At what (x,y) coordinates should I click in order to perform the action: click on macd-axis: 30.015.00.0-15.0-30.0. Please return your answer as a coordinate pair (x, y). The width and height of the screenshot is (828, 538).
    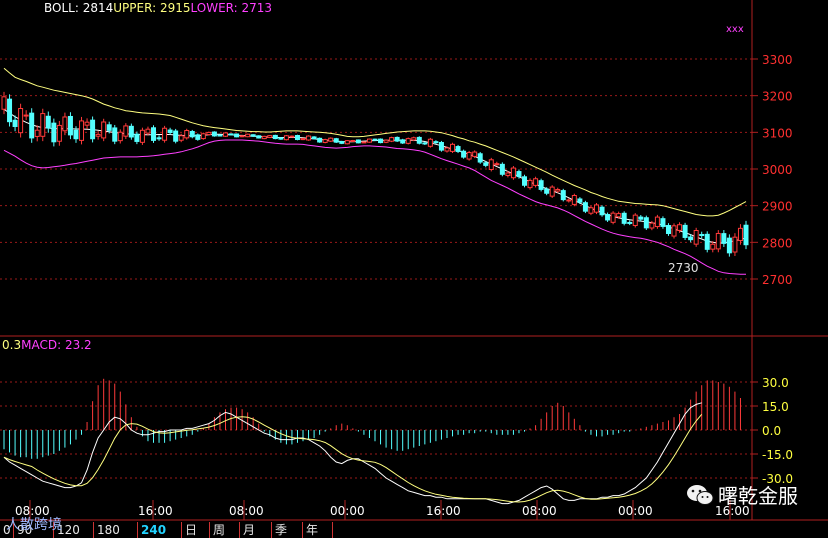
    Looking at the image, I should click on (772, 431).